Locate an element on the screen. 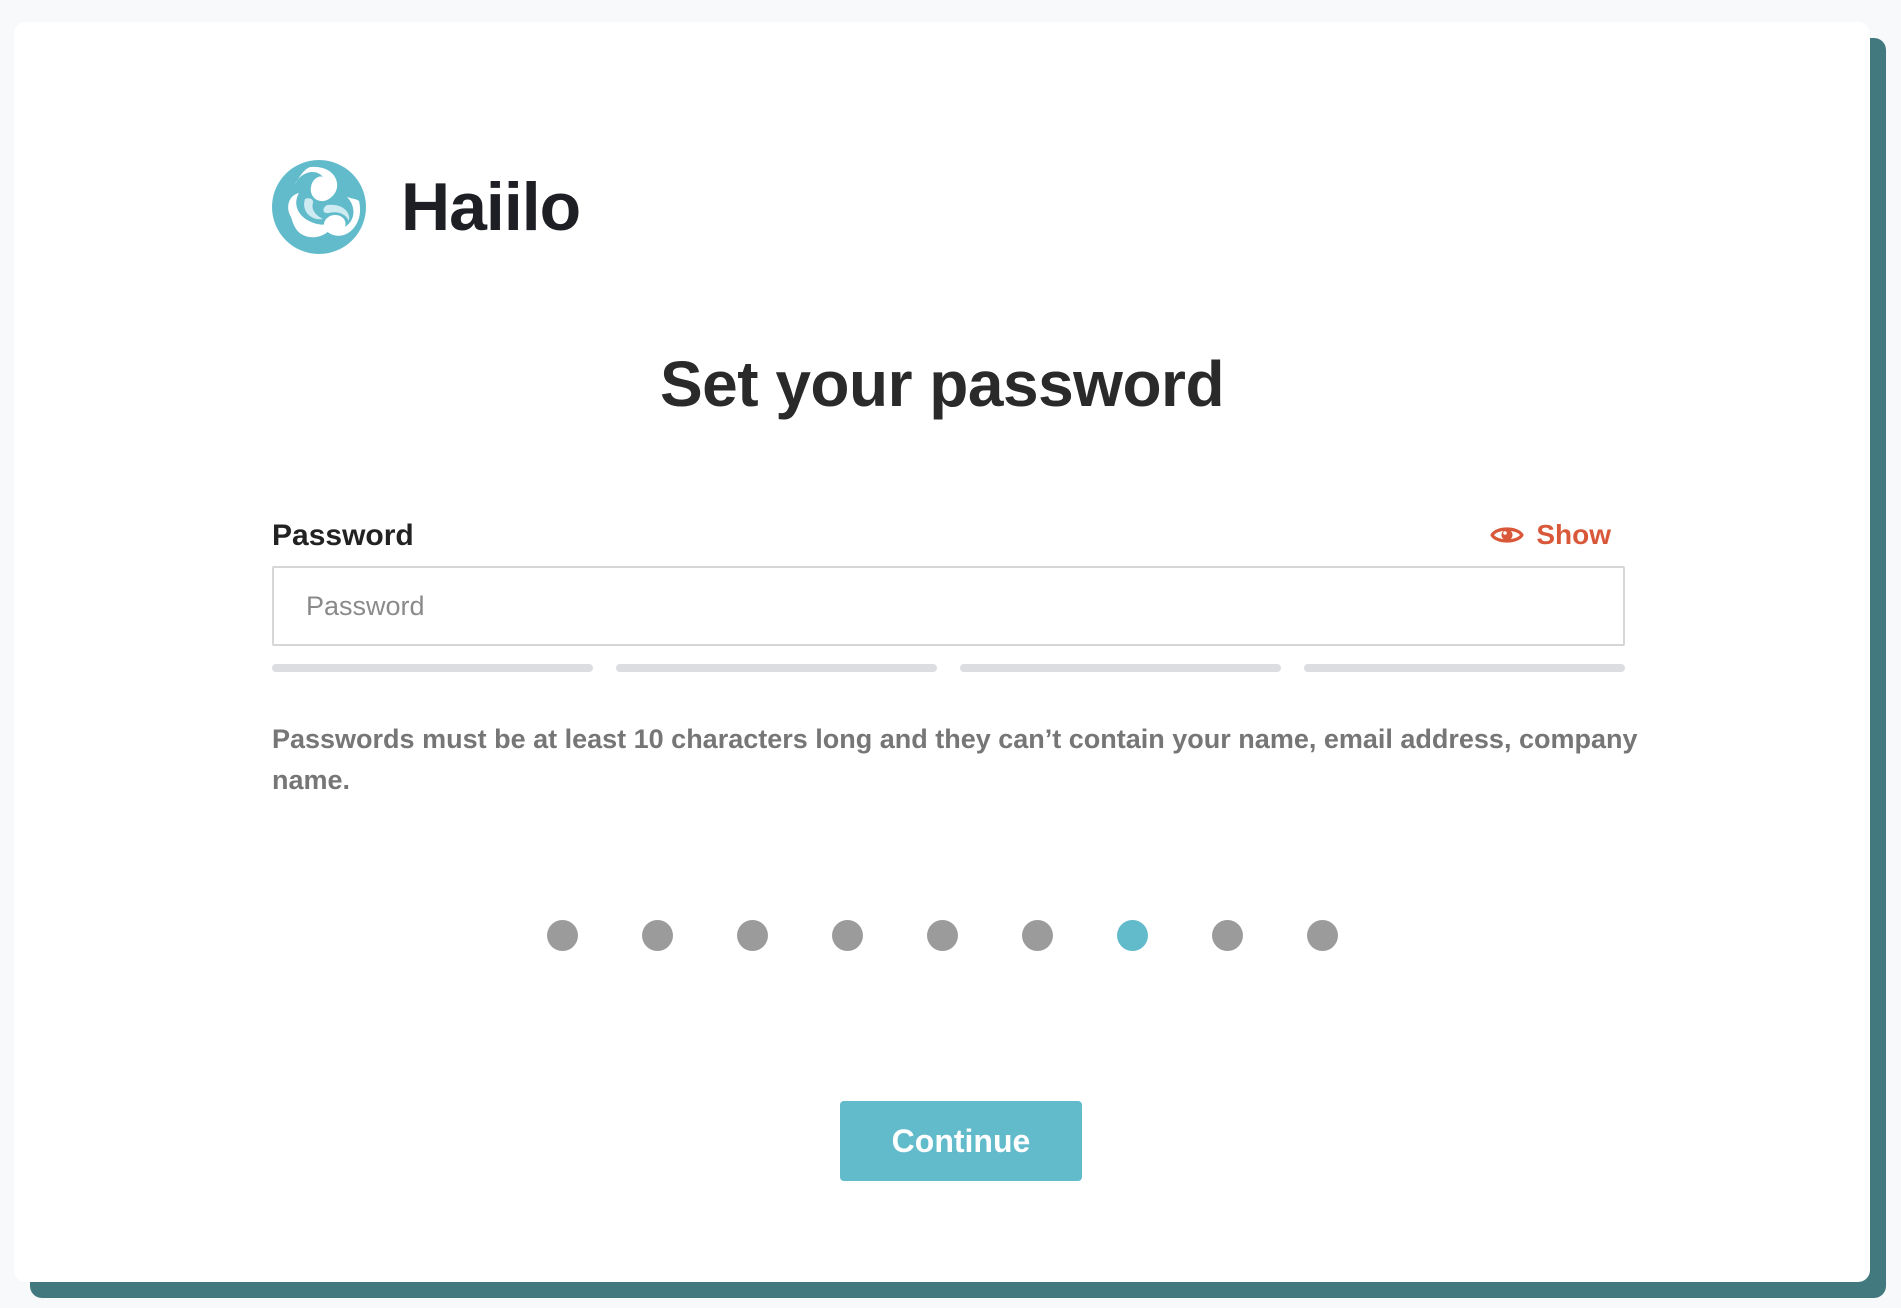 This screenshot has width=1901, height=1308. password-strength-meter is located at coordinates (948, 668).